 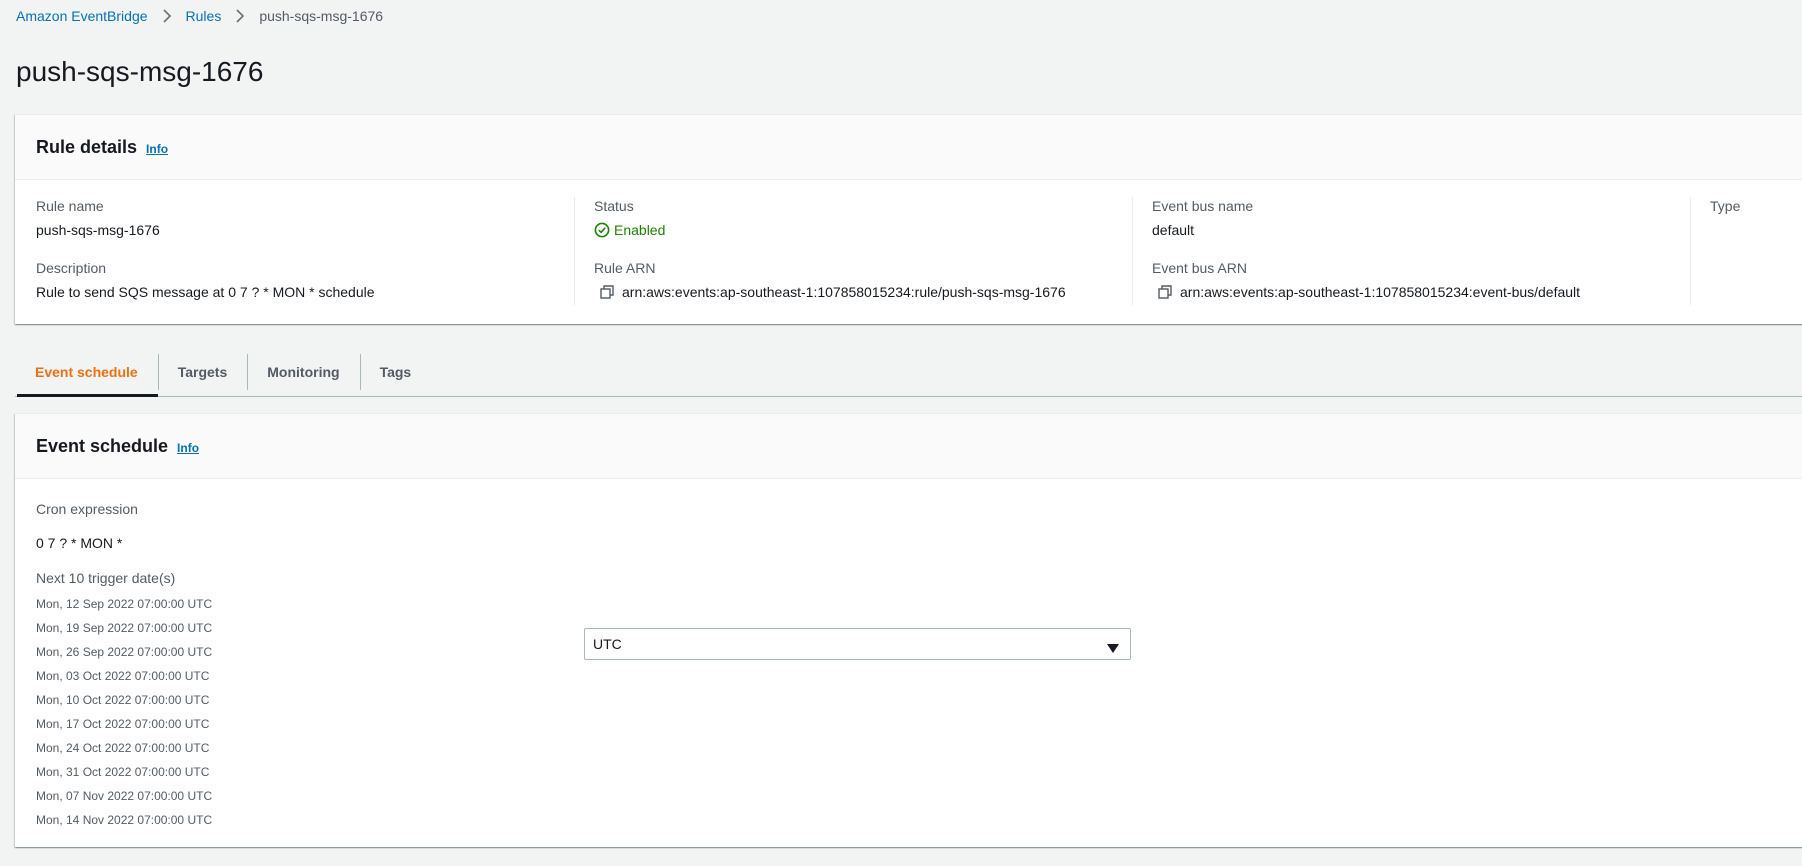 What do you see at coordinates (140, 71) in the screenshot?
I see `page-title: push-sqs-msg-1676` at bounding box center [140, 71].